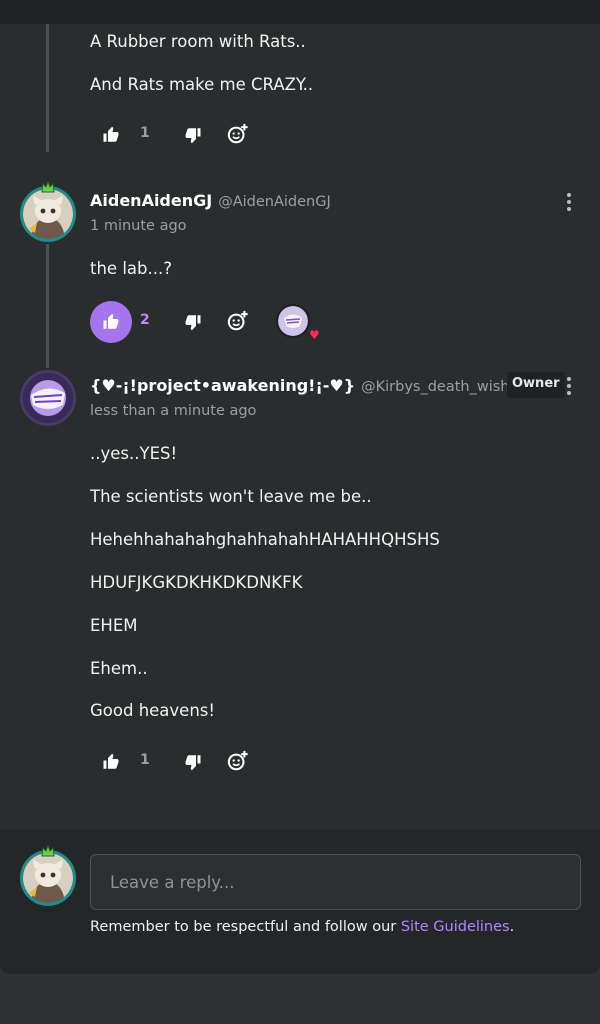 This screenshot has width=600, height=1024. I want to click on comment-text-line: HDUFJKGKDKHKDKDNKFK, so click(196, 582).